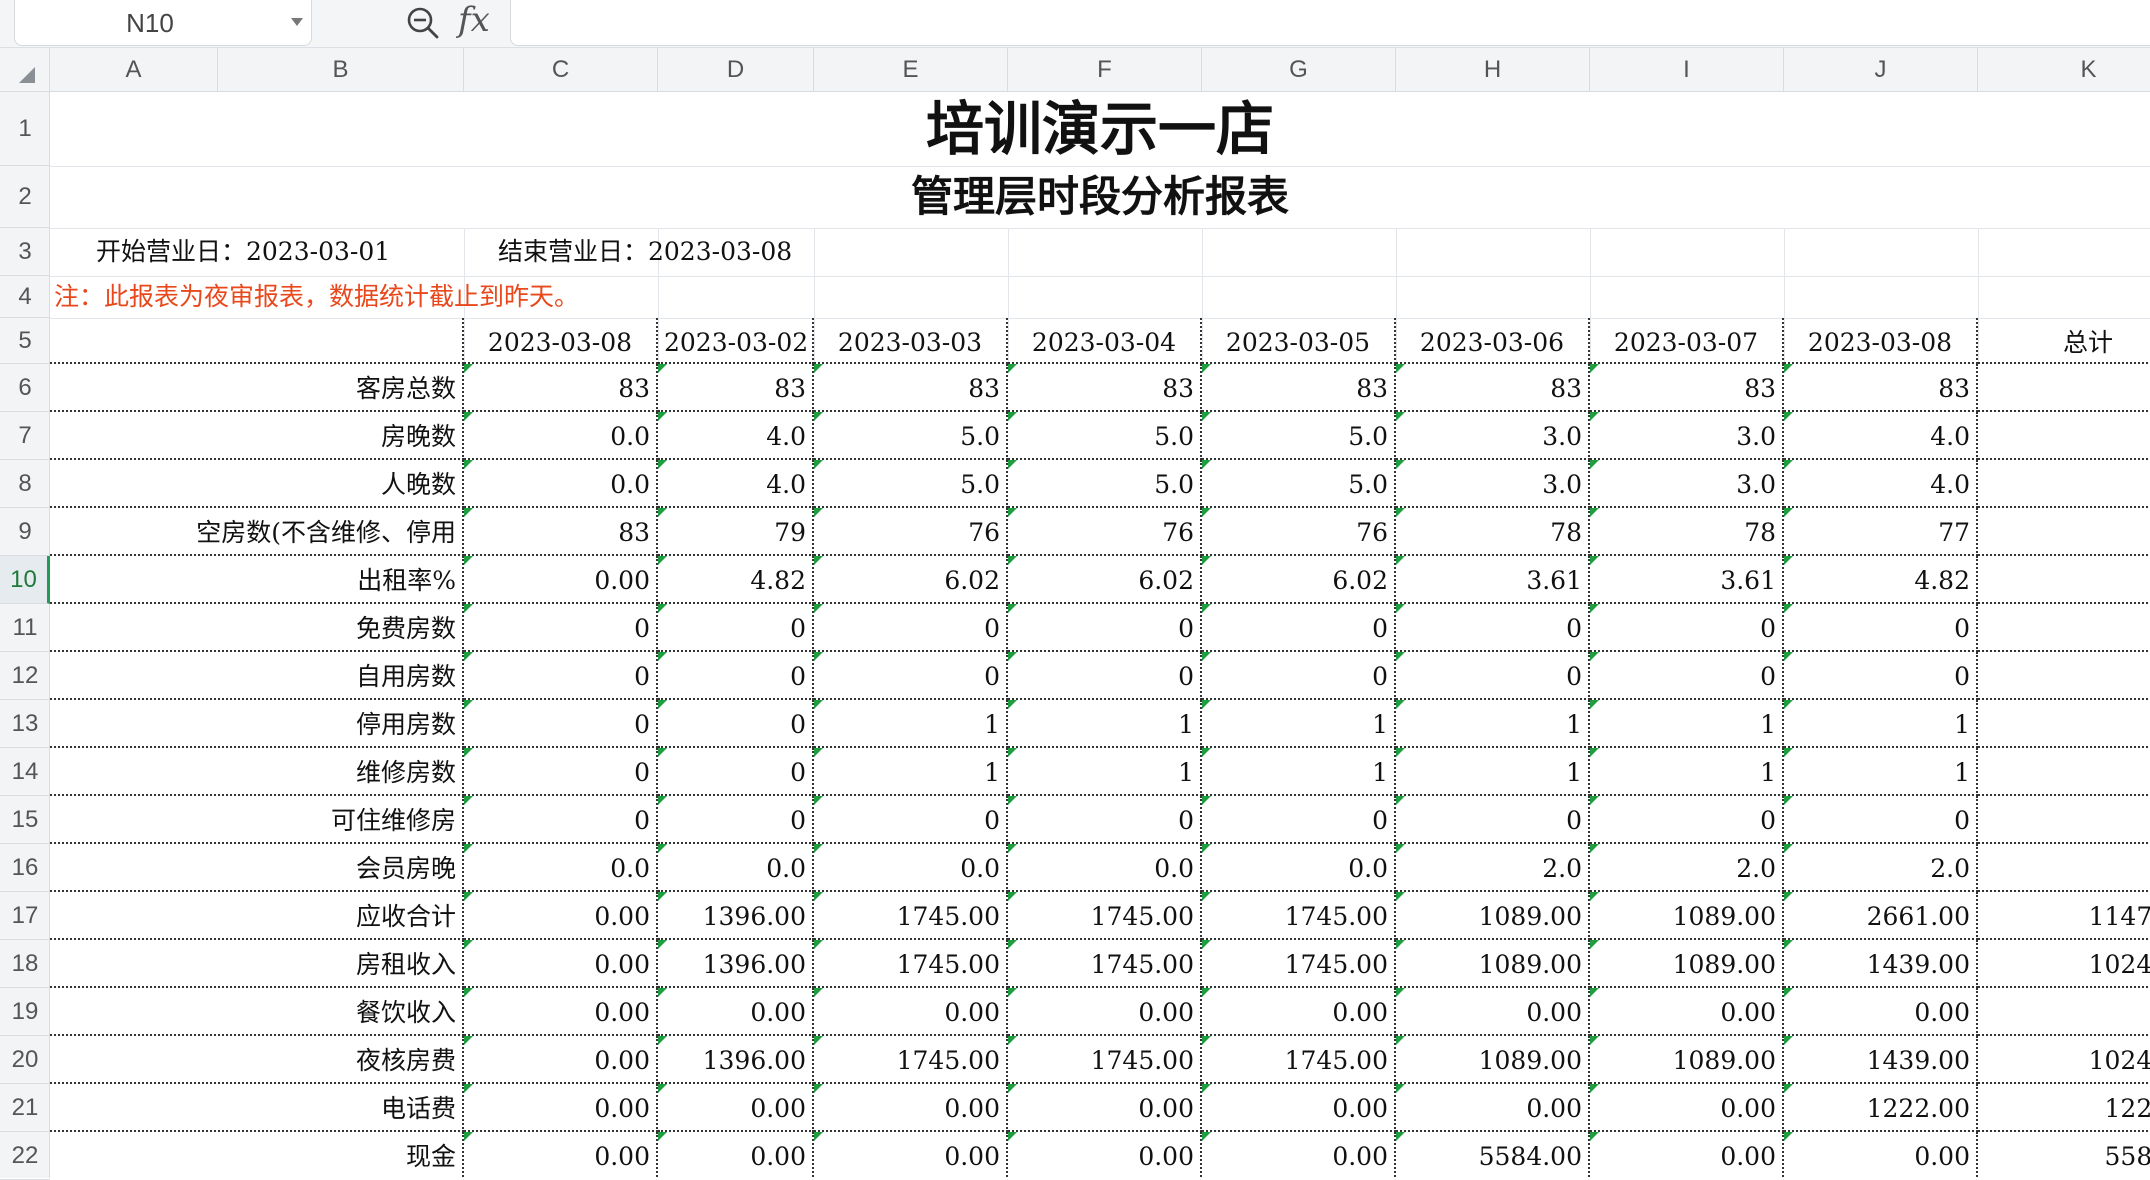 The height and width of the screenshot is (1180, 2150). Describe the element at coordinates (1687, 532) in the screenshot. I see `data-cell: 78` at that location.